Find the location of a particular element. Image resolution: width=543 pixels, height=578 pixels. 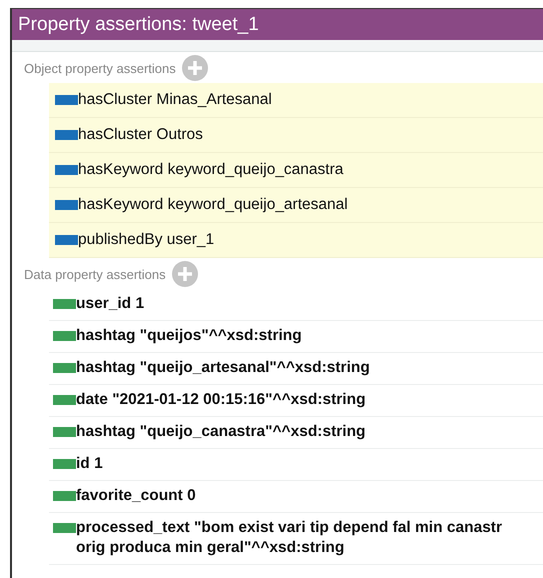

assertion-row: hasCluster Minas_Artesanal is located at coordinates (296, 100).